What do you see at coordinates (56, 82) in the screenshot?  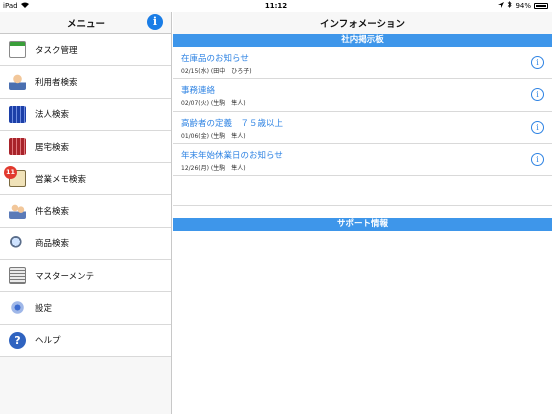 I see `sidebar-item-label: 利用者検索` at bounding box center [56, 82].